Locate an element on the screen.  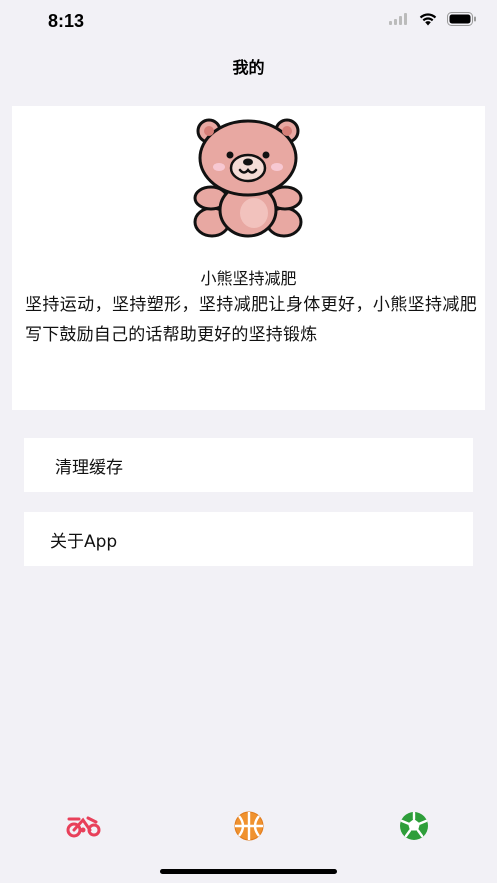
tab-soccer is located at coordinates (414, 826).